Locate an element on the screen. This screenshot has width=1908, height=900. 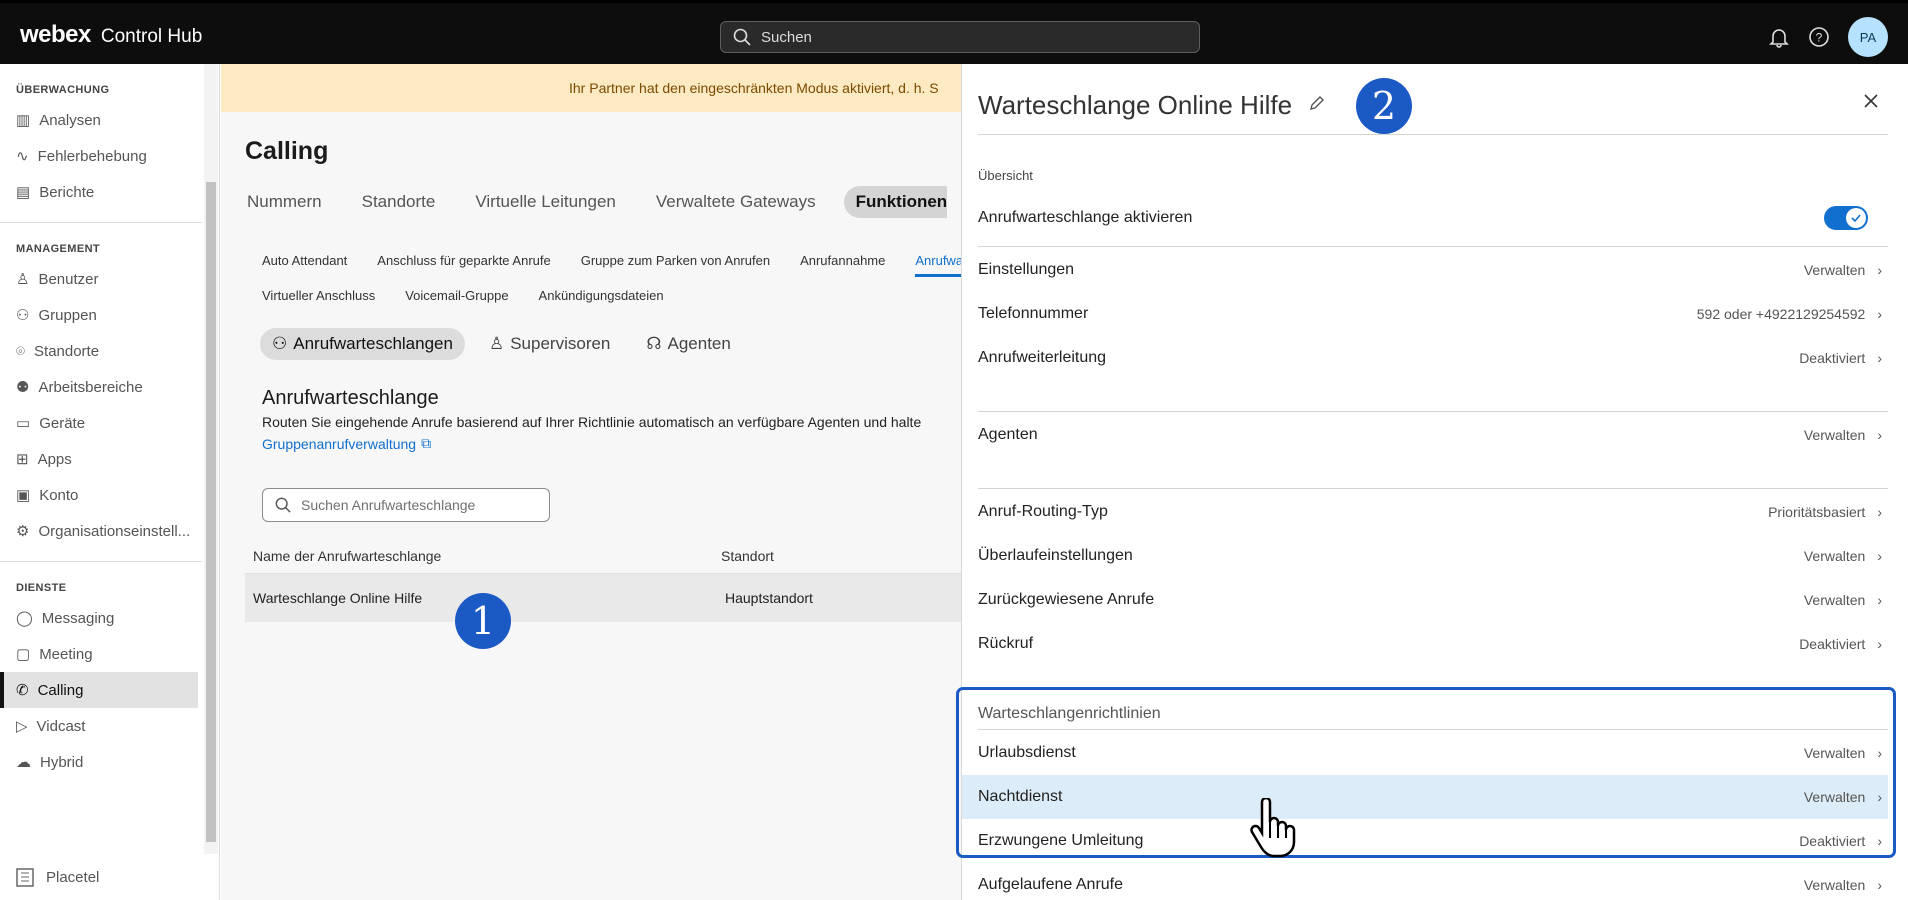
subtab-auto-attendant: Auto Attendant is located at coordinates (304, 265).